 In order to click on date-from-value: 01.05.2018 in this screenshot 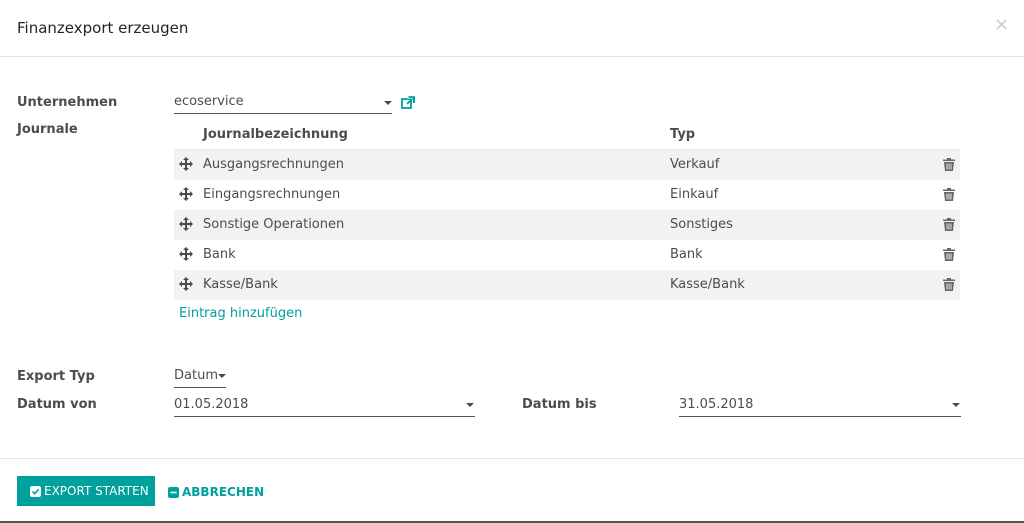, I will do `click(211, 404)`.